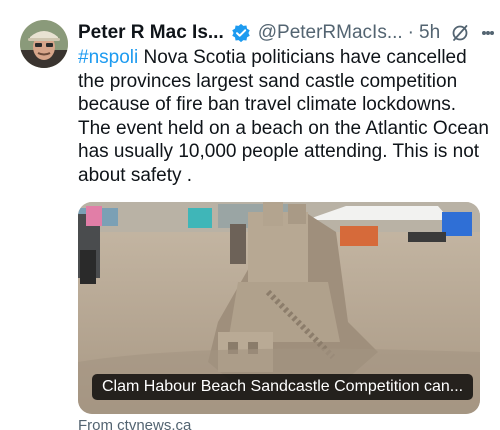  I want to click on timestamp: 5h, so click(429, 33).